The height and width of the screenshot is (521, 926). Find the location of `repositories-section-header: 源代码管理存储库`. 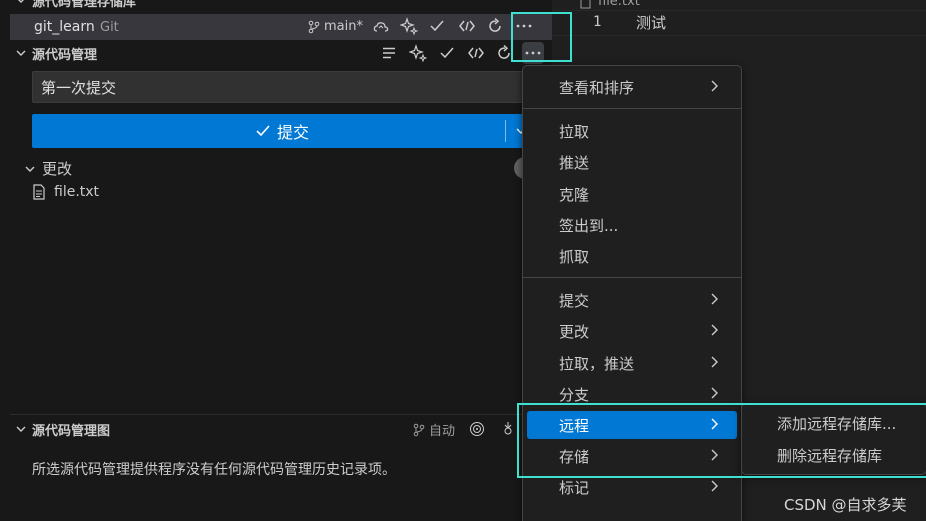

repositories-section-header: 源代码管理存储库 is located at coordinates (281, 6).